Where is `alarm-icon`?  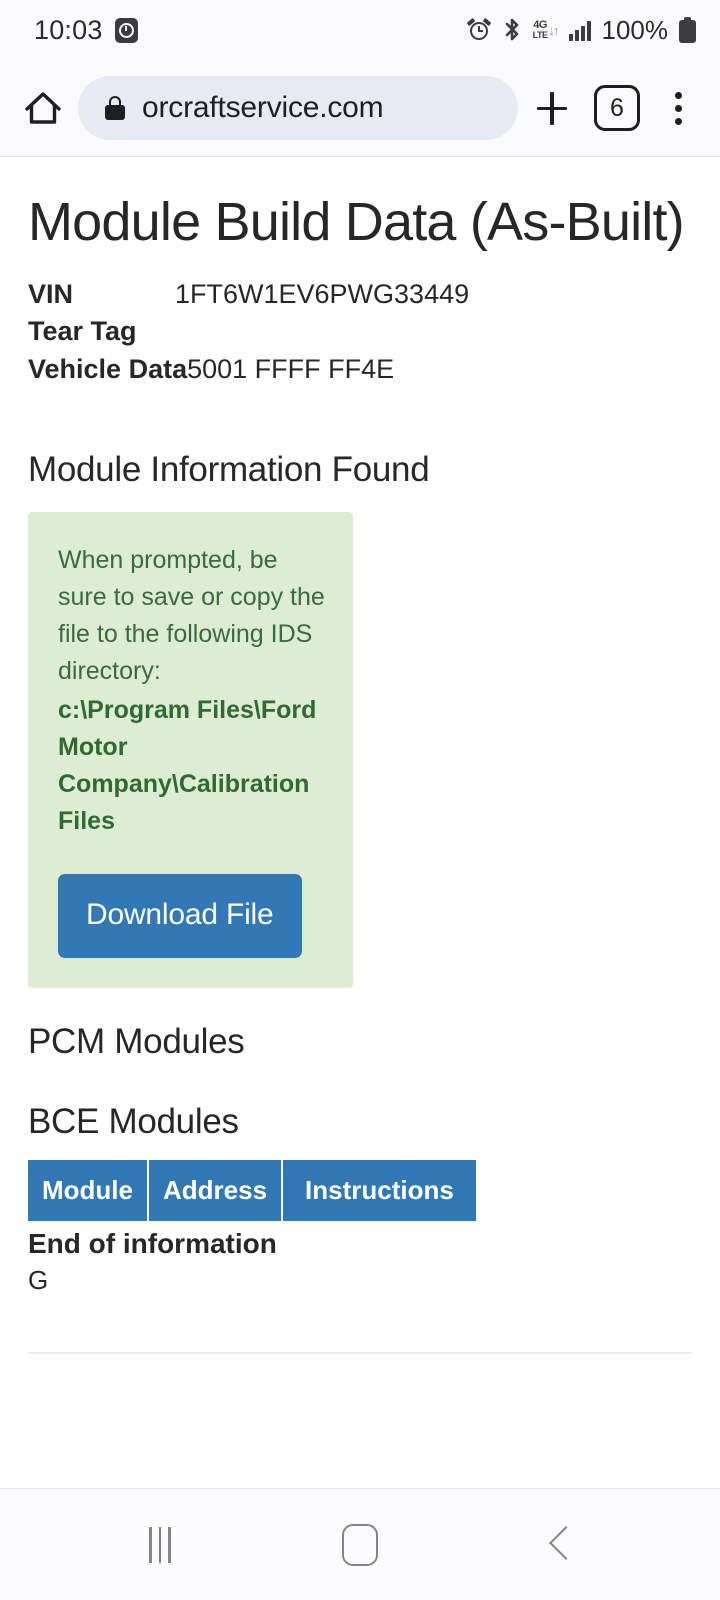
alarm-icon is located at coordinates (479, 29).